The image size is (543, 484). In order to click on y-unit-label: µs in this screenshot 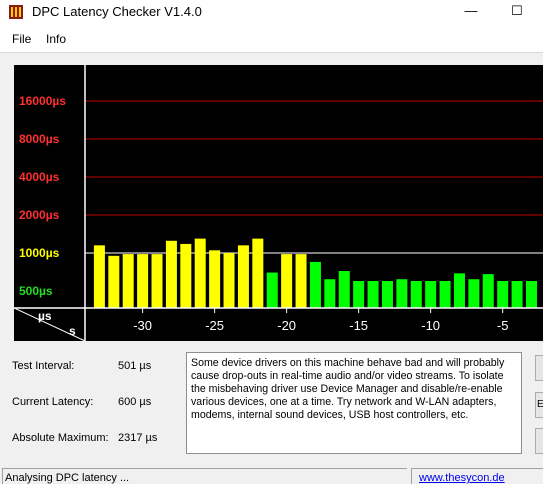, I will do `click(45, 316)`.